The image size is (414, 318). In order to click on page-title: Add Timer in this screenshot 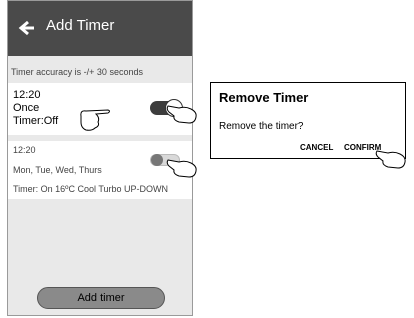, I will do `click(80, 25)`.